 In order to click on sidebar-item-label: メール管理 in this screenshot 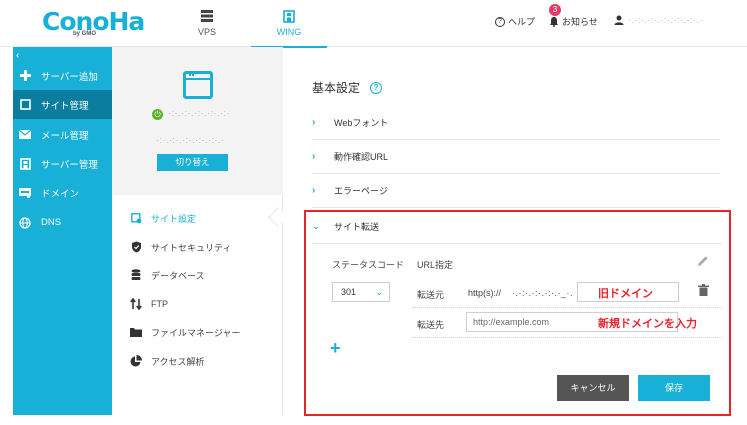, I will do `click(65, 136)`.